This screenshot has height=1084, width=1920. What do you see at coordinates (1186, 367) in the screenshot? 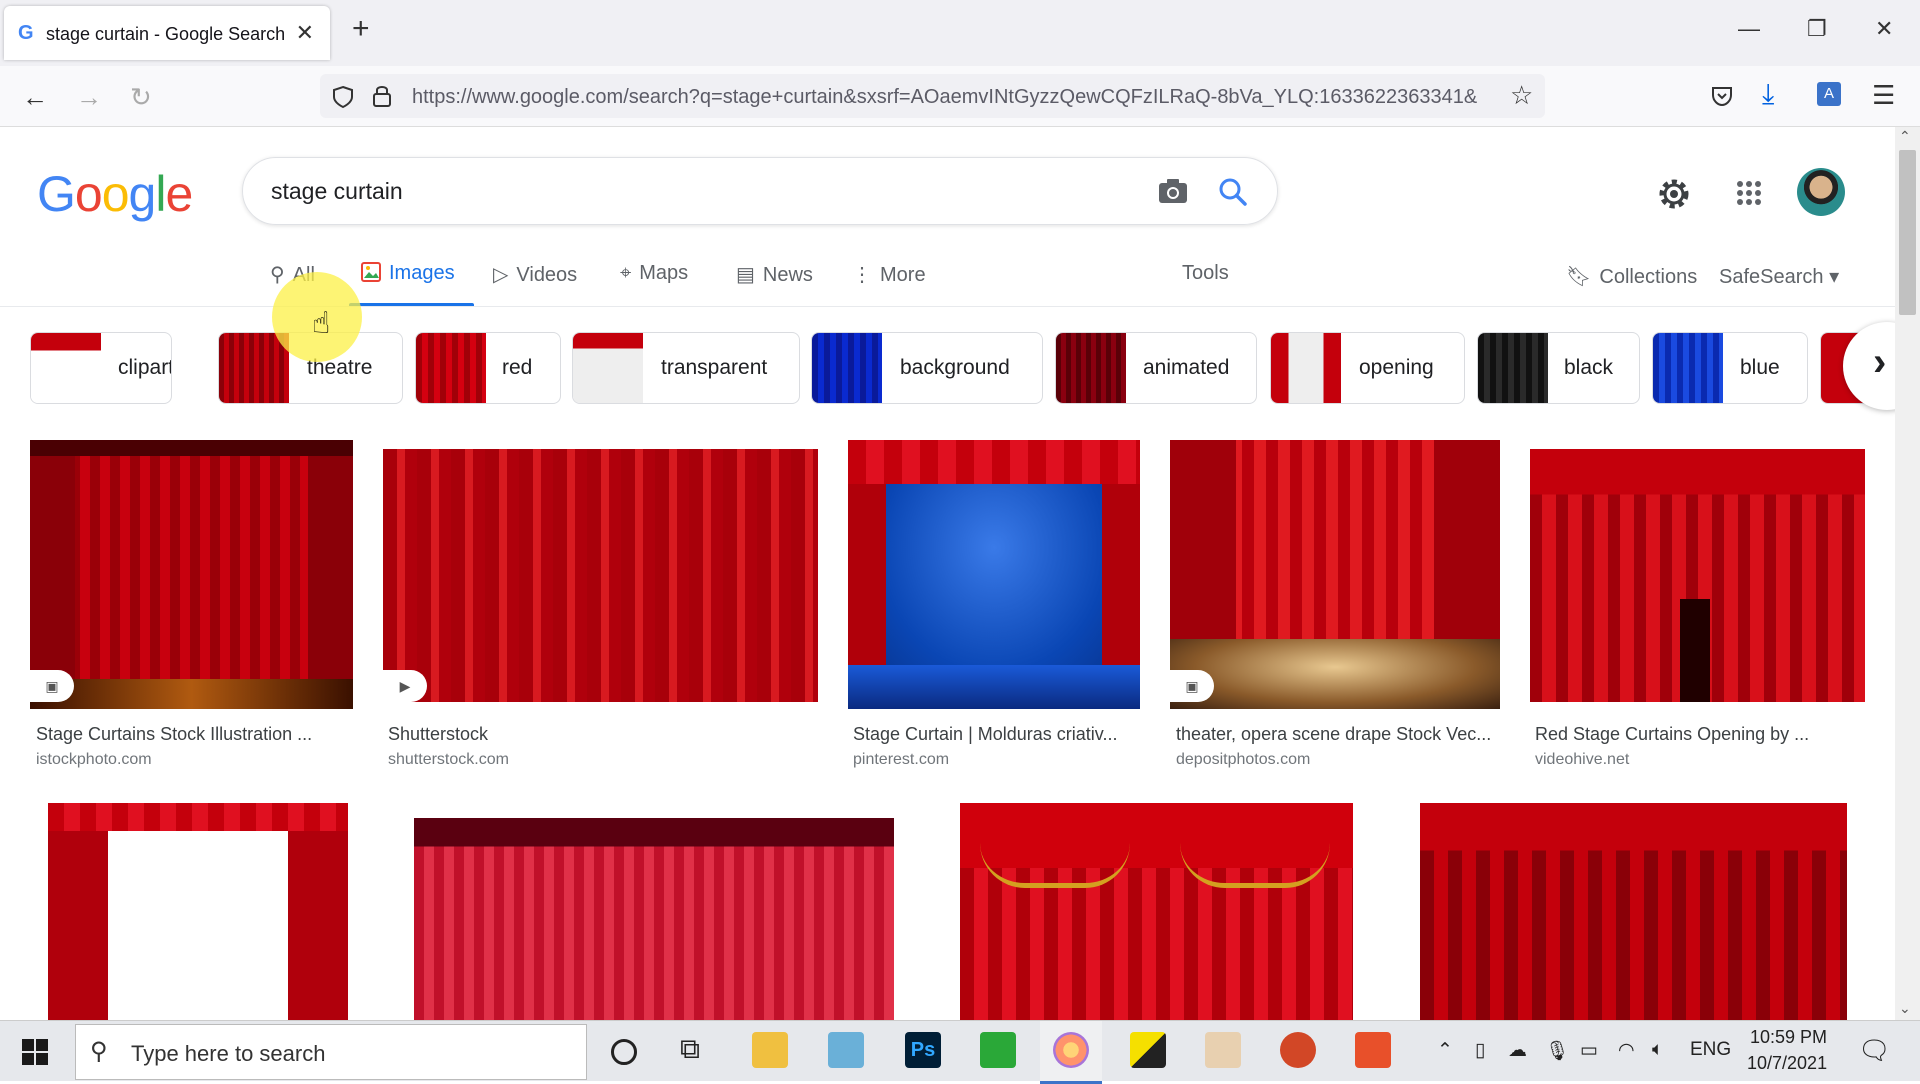
I see `chip-label: animated` at bounding box center [1186, 367].